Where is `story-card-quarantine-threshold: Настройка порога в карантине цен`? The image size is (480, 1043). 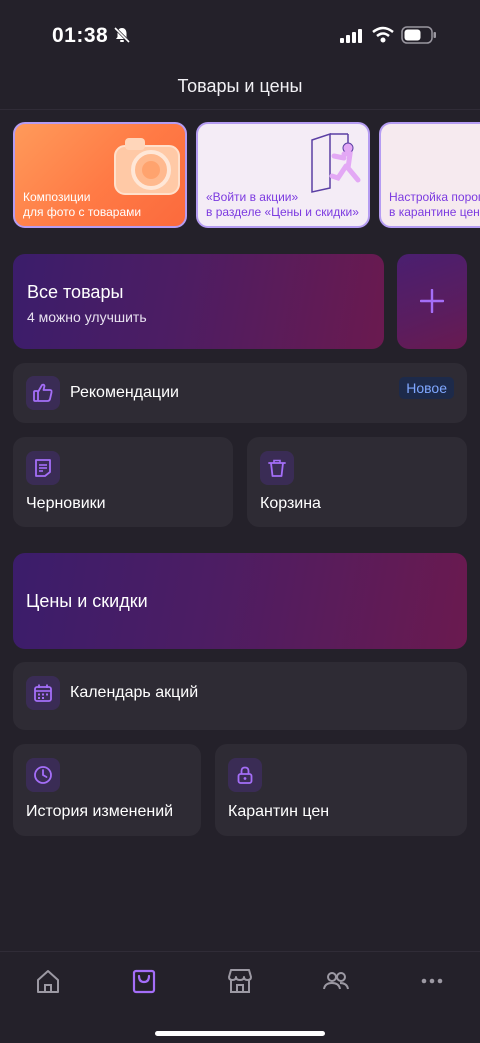
story-card-quarantine-threshold: Настройка порога в карантине цен is located at coordinates (429, 175).